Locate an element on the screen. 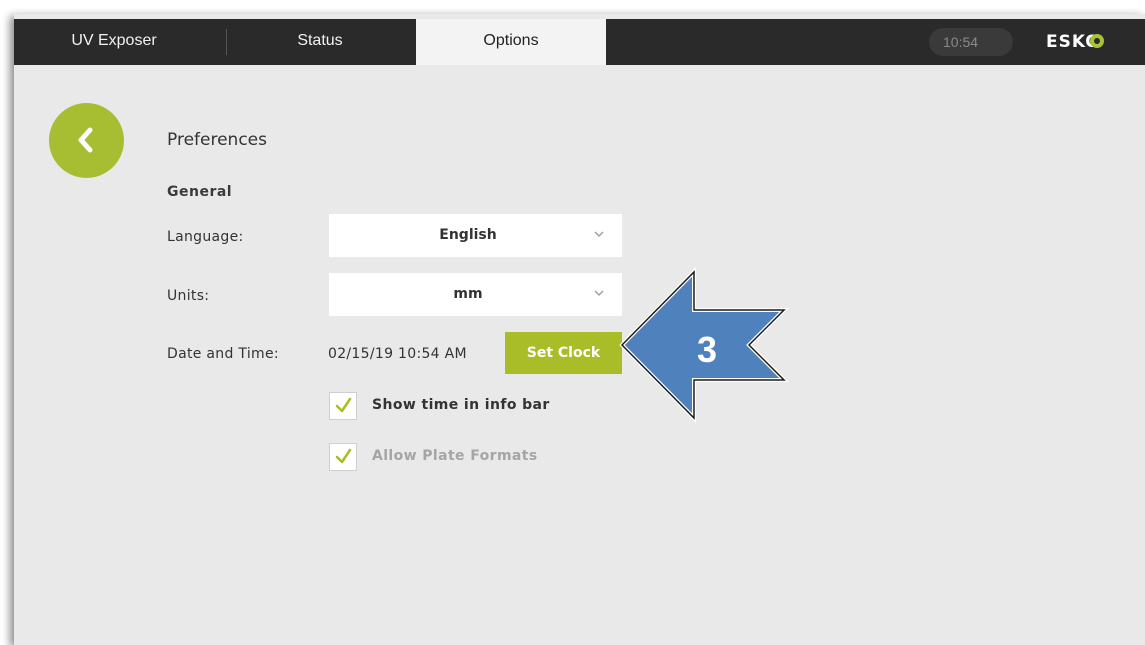  tab-status: Status is located at coordinates (320, 42).